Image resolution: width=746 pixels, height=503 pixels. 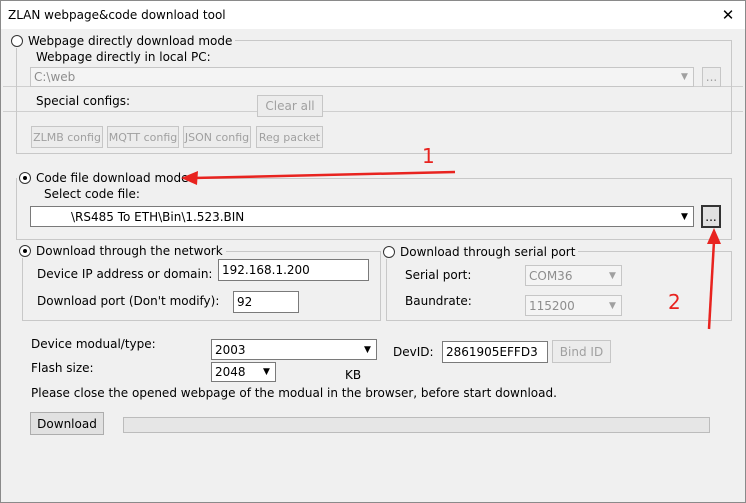 I want to click on annotation-number-2: 2, so click(x=674, y=302).